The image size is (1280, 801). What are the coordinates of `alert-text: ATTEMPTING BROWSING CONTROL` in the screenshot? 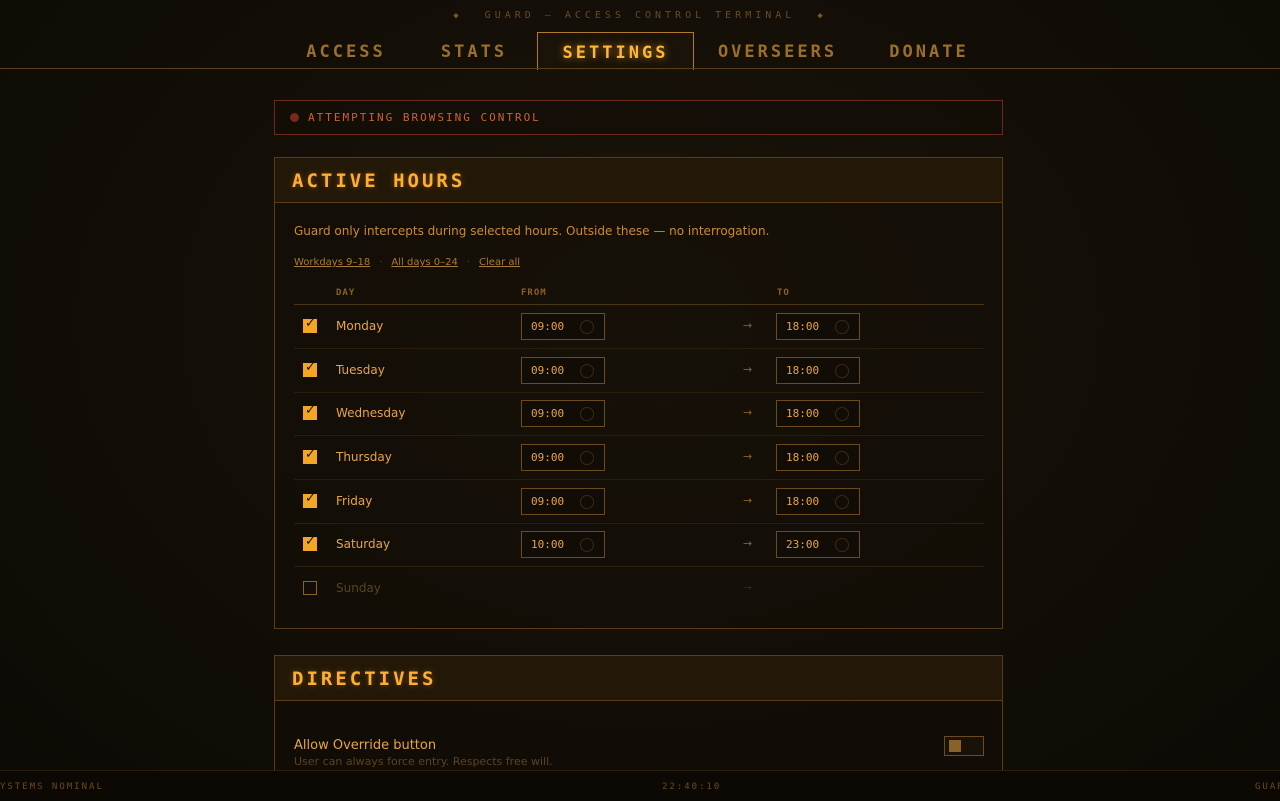 It's located at (424, 117).